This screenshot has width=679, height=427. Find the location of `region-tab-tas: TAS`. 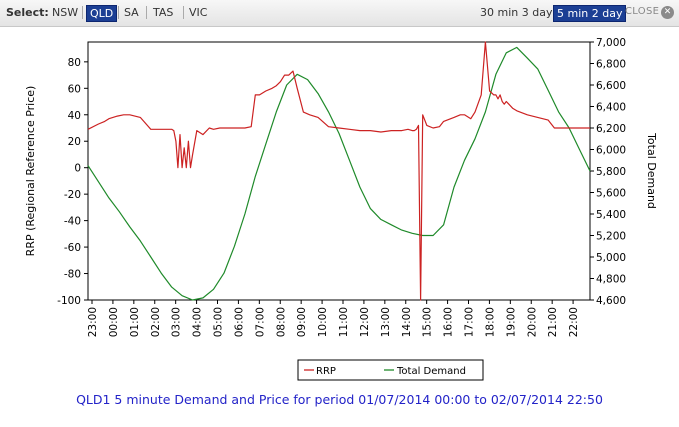

region-tab-tas: TAS is located at coordinates (163, 12).